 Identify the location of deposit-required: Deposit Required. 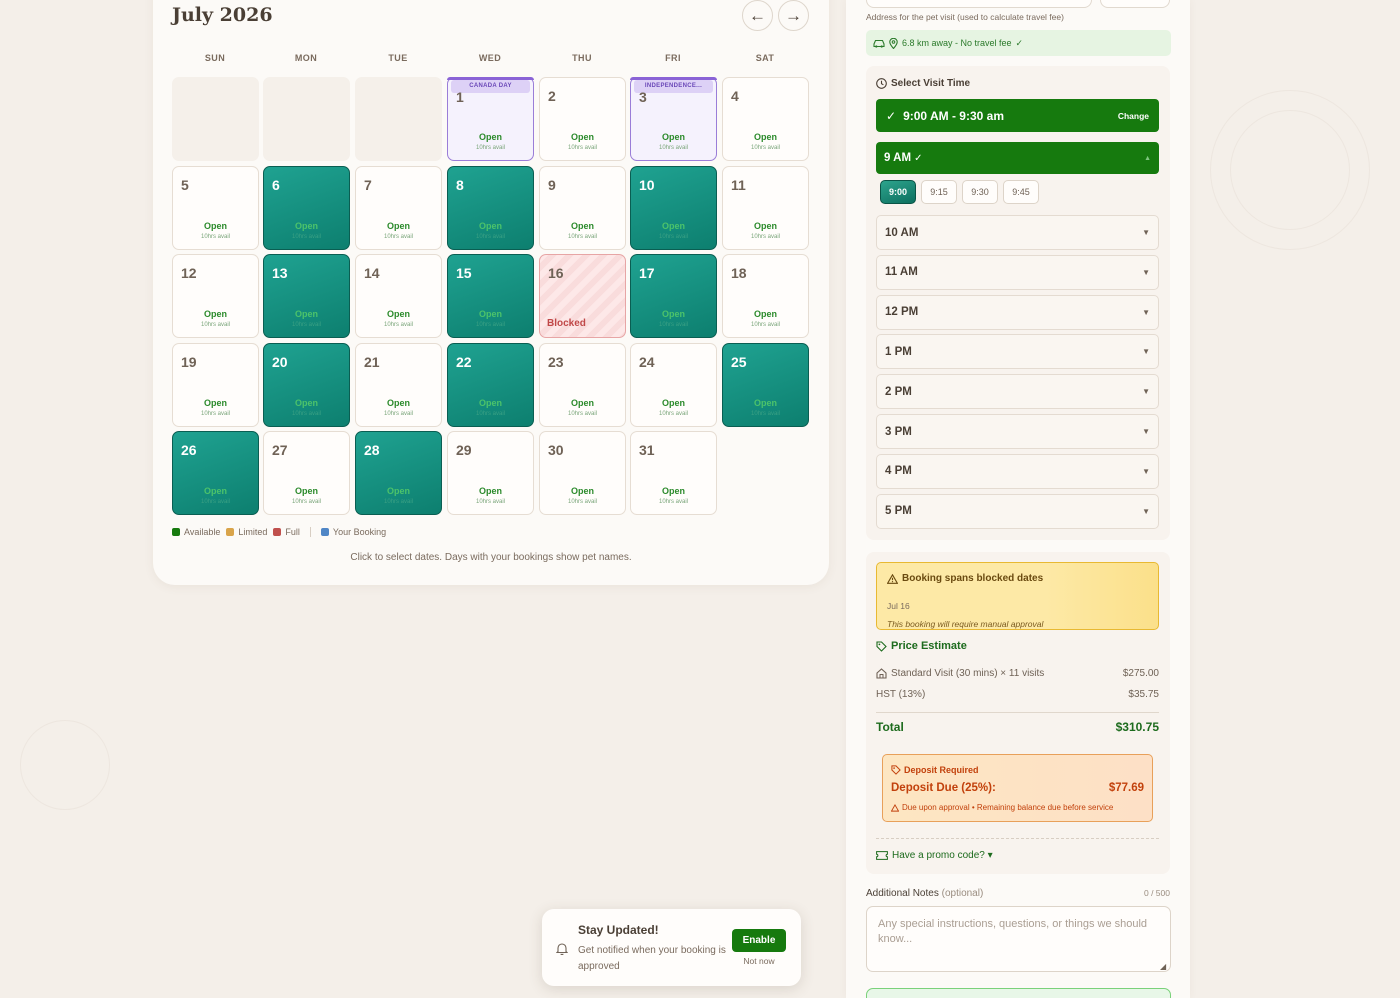
(935, 770).